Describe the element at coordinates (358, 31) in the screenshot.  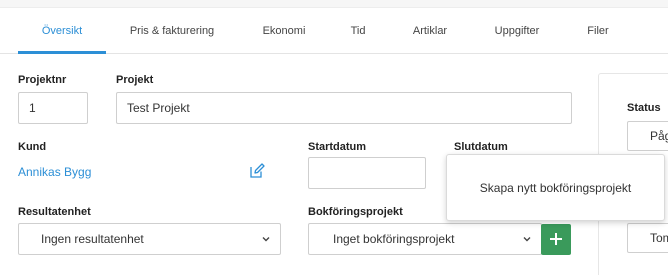
I see `tab-tid: Tid` at that location.